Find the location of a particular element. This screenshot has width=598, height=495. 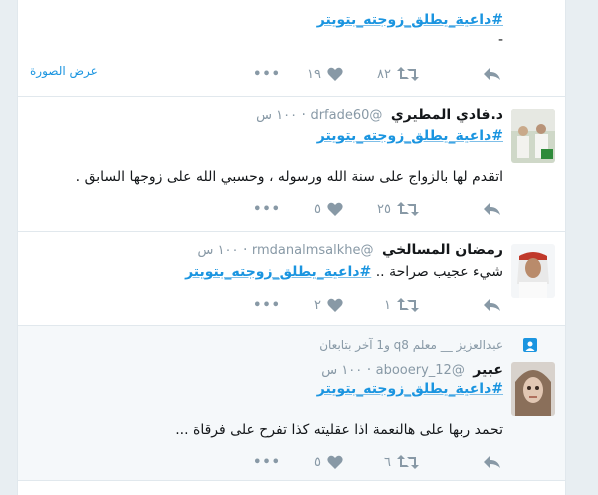

tweet-header: د.فادي المطيري @drfade60 · ١٠٠ س is located at coordinates (379, 115).